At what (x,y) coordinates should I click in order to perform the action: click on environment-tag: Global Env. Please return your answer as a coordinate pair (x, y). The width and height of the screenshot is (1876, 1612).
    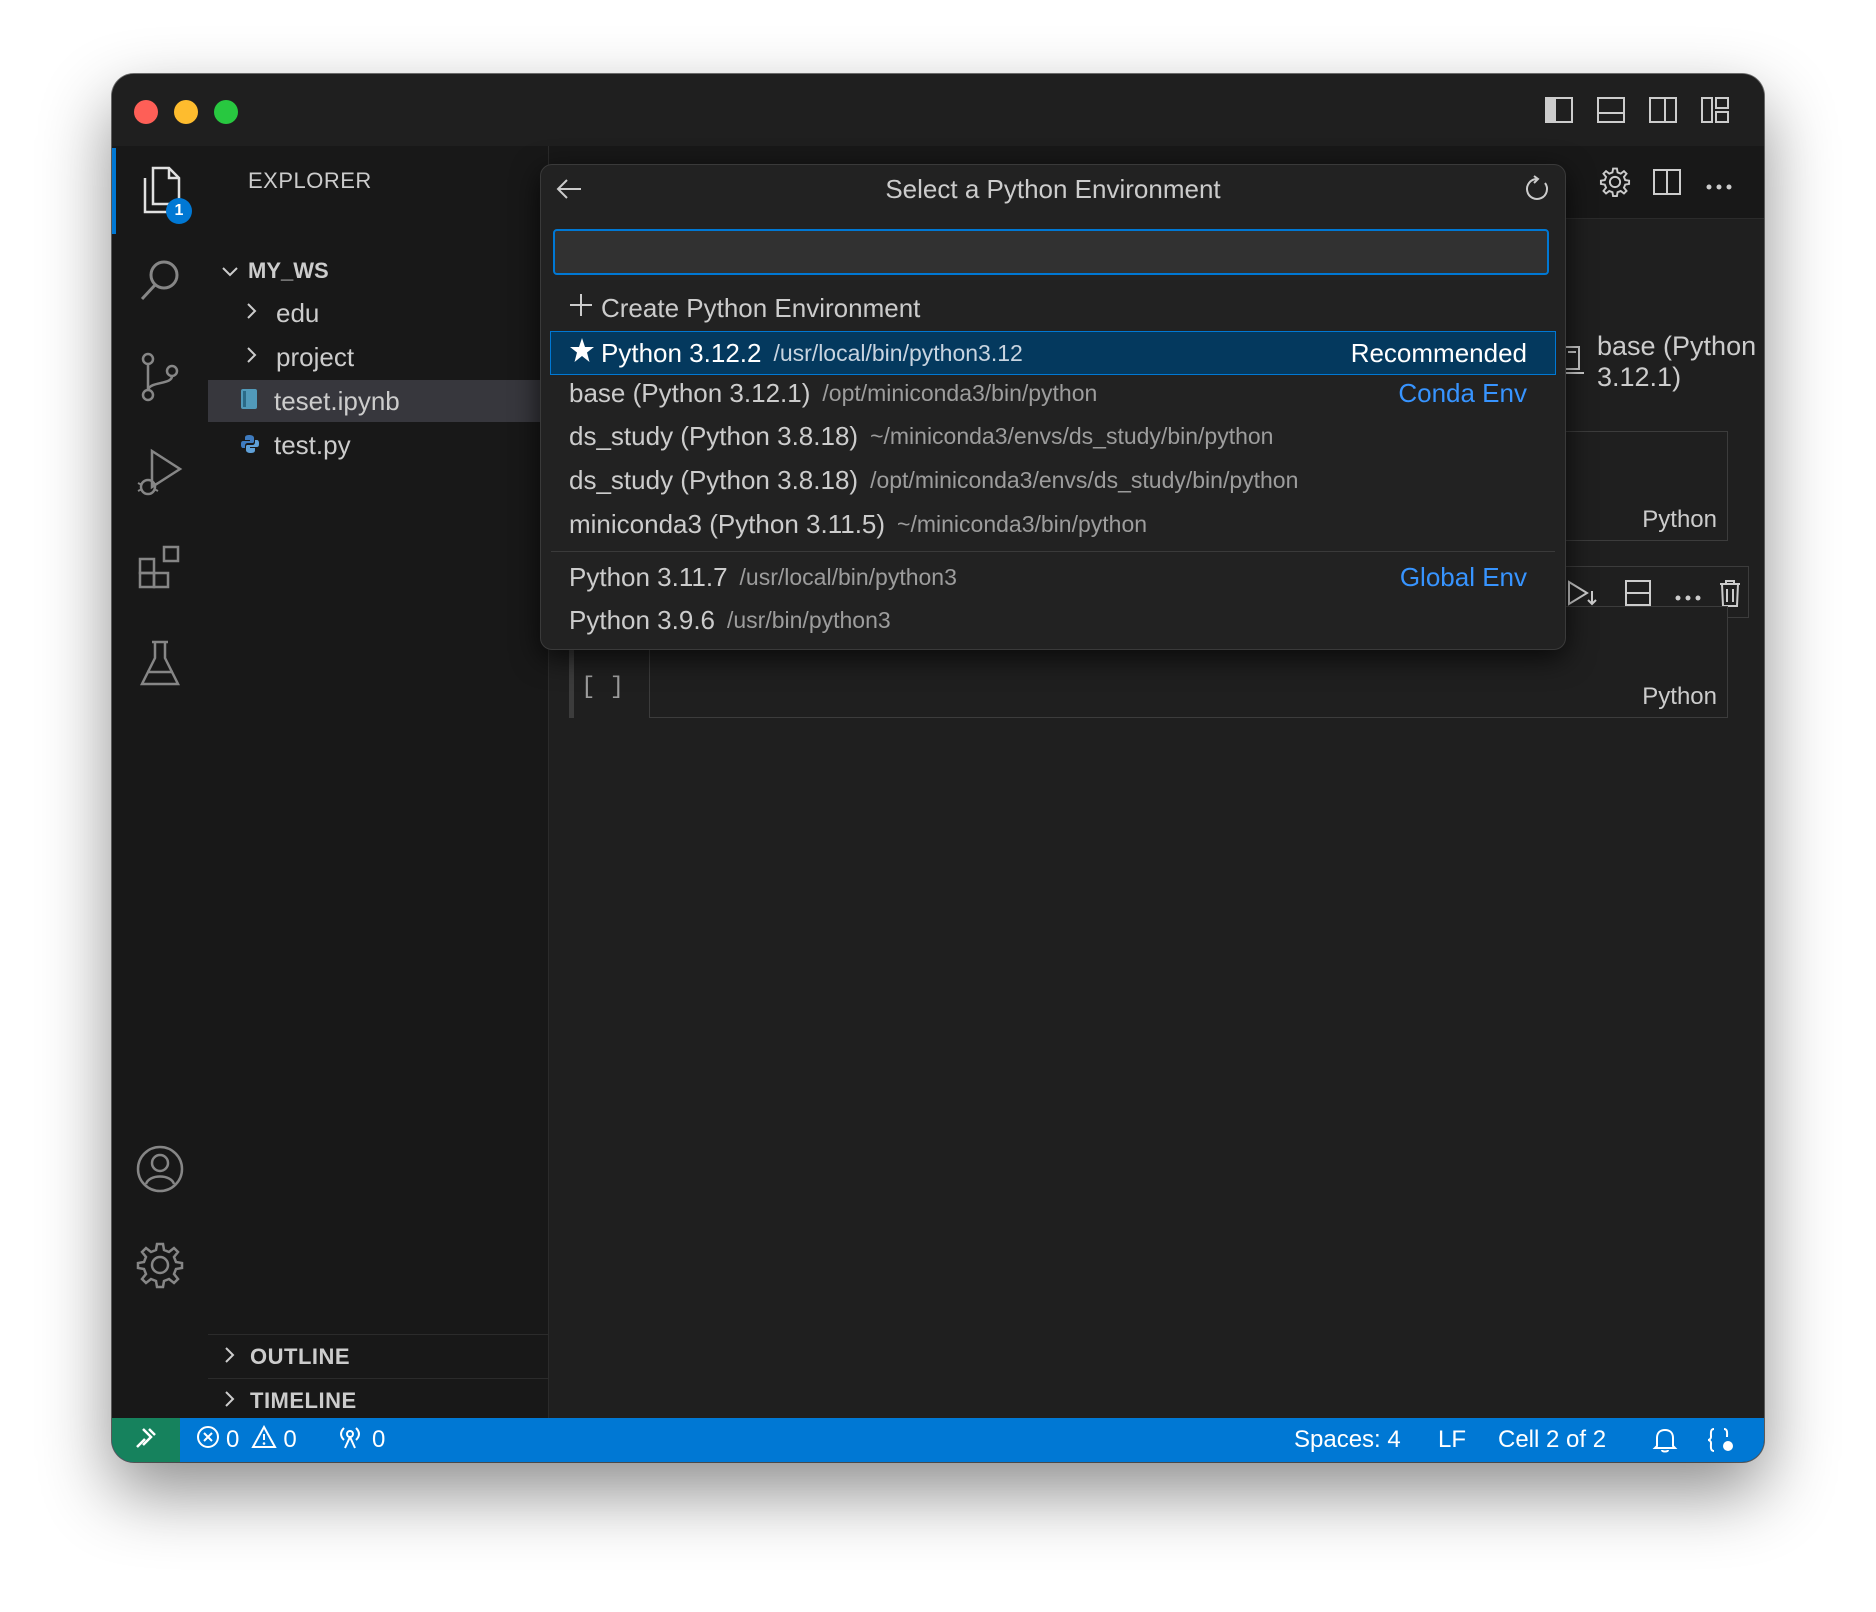
    Looking at the image, I should click on (1463, 576).